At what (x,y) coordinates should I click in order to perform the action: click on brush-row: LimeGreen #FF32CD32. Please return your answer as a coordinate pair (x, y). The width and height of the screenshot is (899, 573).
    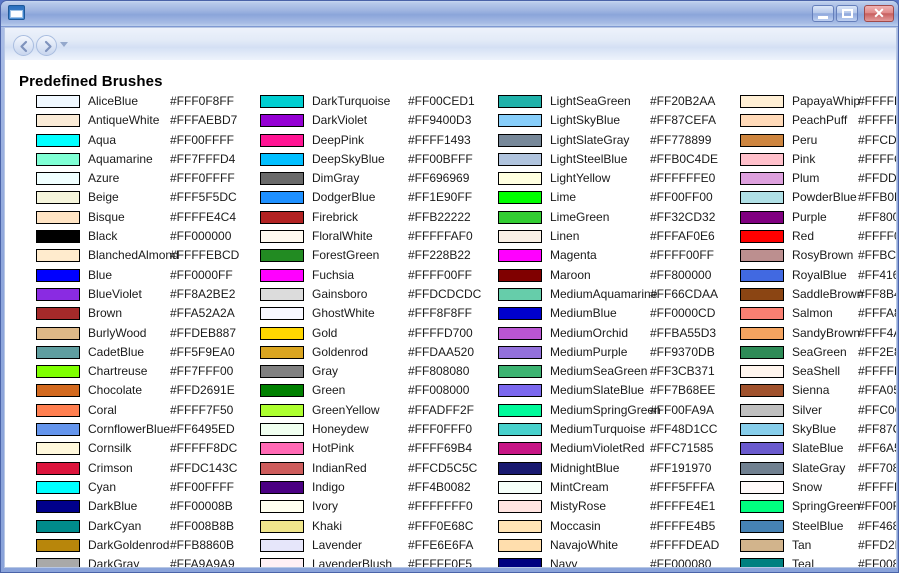
    Looking at the image, I should click on (614, 218).